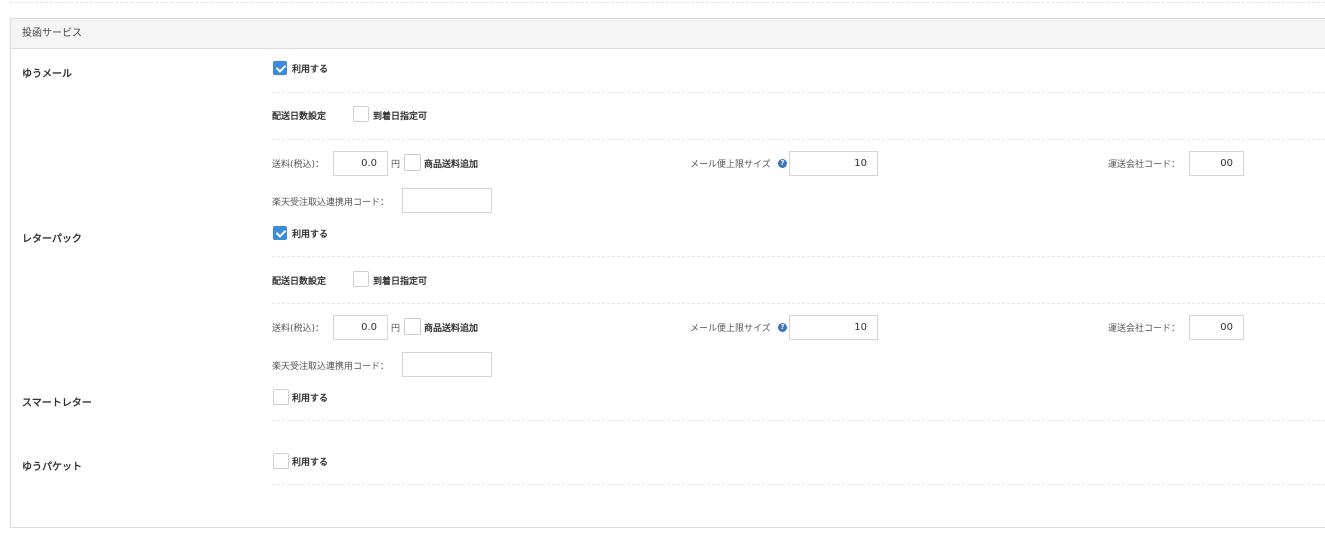  What do you see at coordinates (360, 163) in the screenshot?
I see `yu-mail-shipping-fee-input: 0.0` at bounding box center [360, 163].